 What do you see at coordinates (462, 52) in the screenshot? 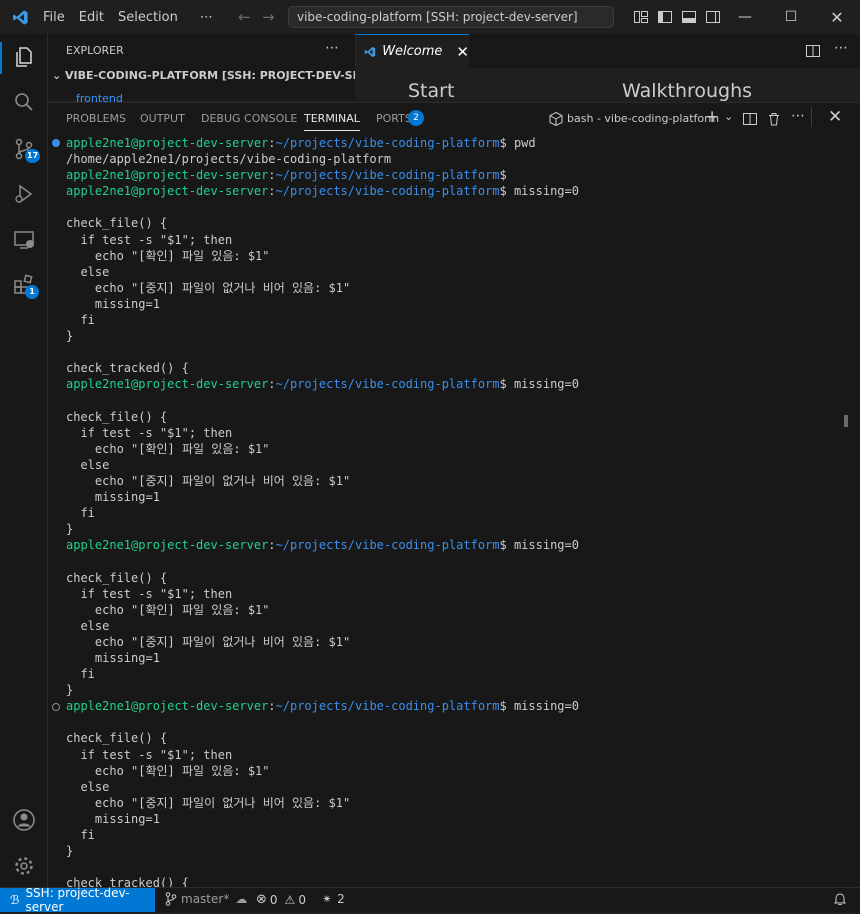
I see `close-icon: ✕` at bounding box center [462, 52].